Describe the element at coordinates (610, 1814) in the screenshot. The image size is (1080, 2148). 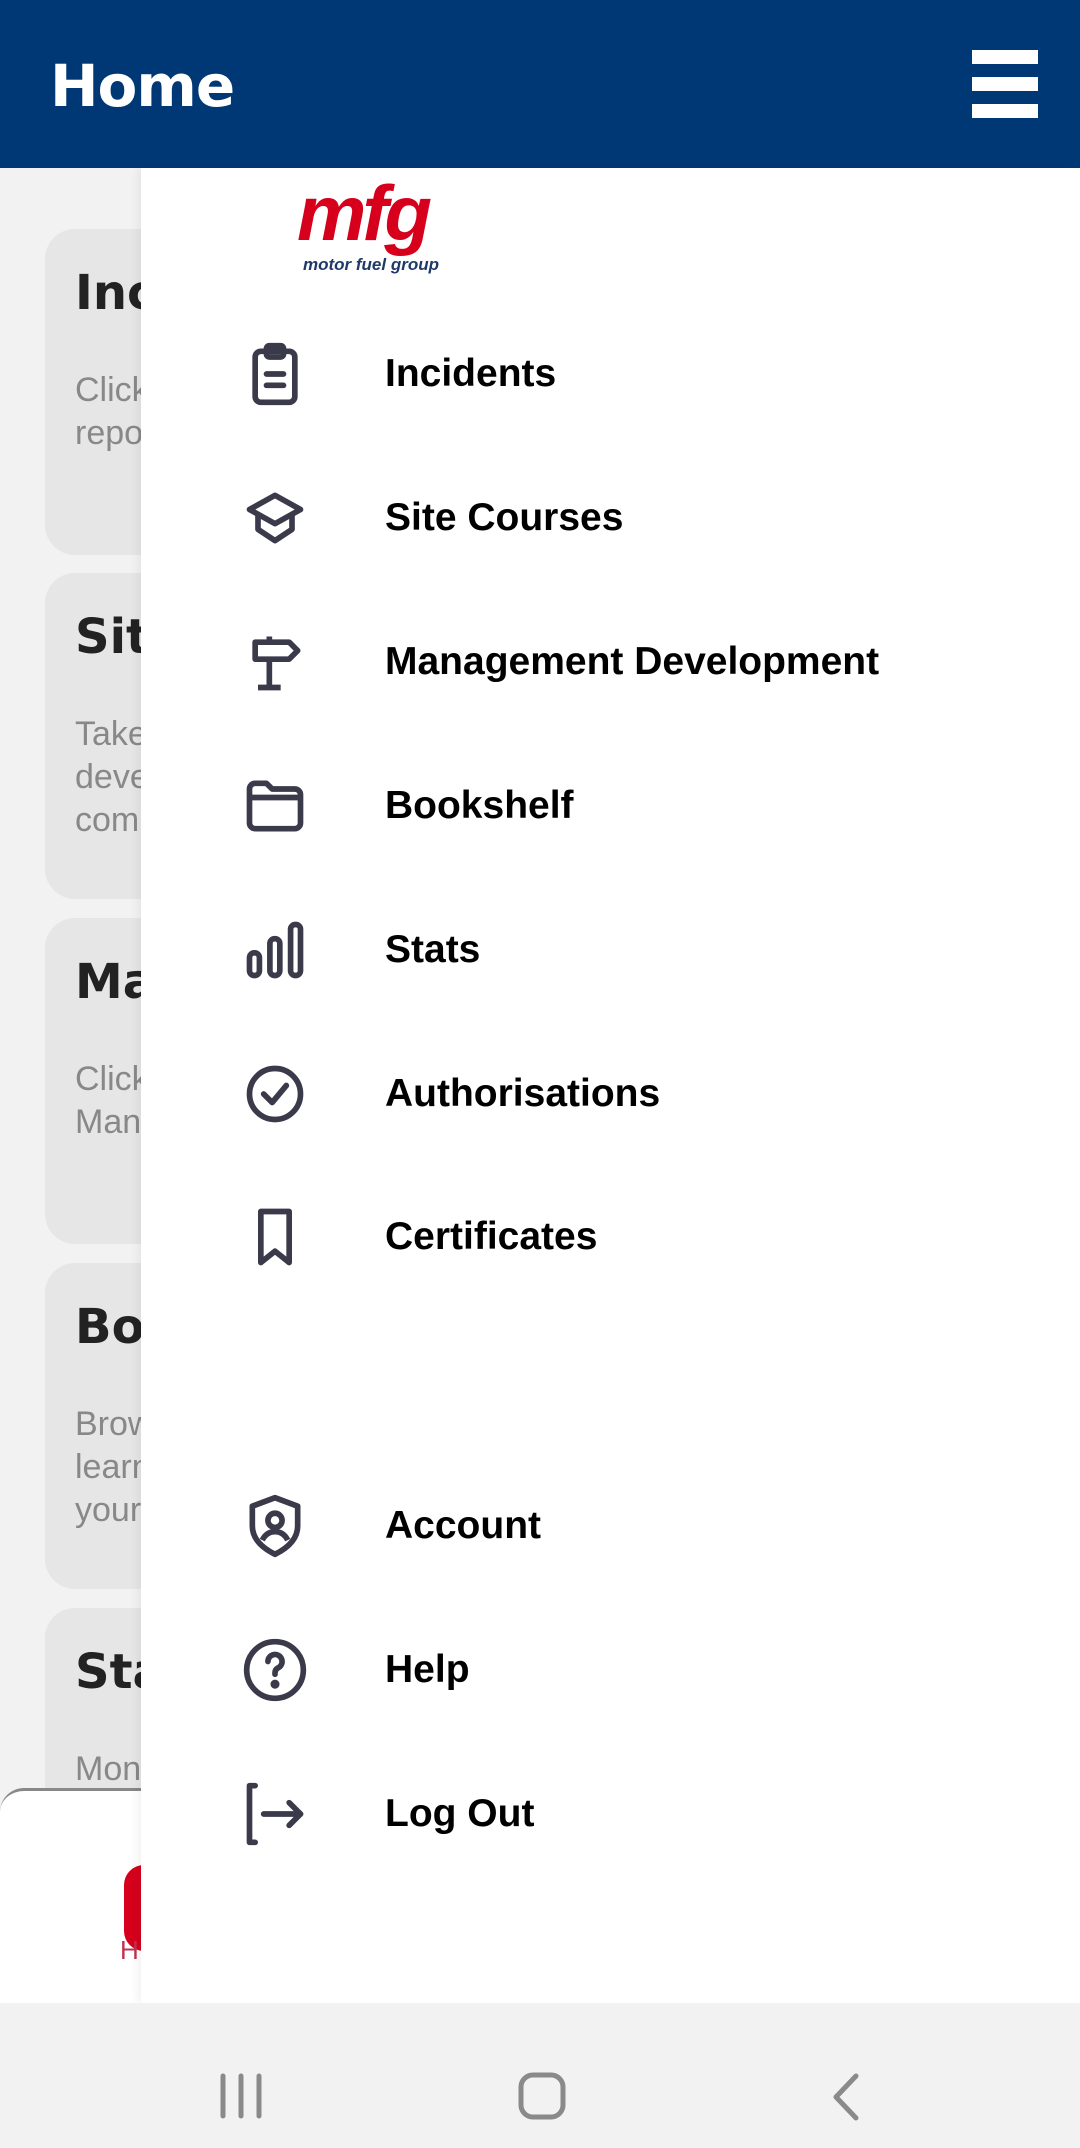
I see `drawer-item-log-out: Log Out` at that location.